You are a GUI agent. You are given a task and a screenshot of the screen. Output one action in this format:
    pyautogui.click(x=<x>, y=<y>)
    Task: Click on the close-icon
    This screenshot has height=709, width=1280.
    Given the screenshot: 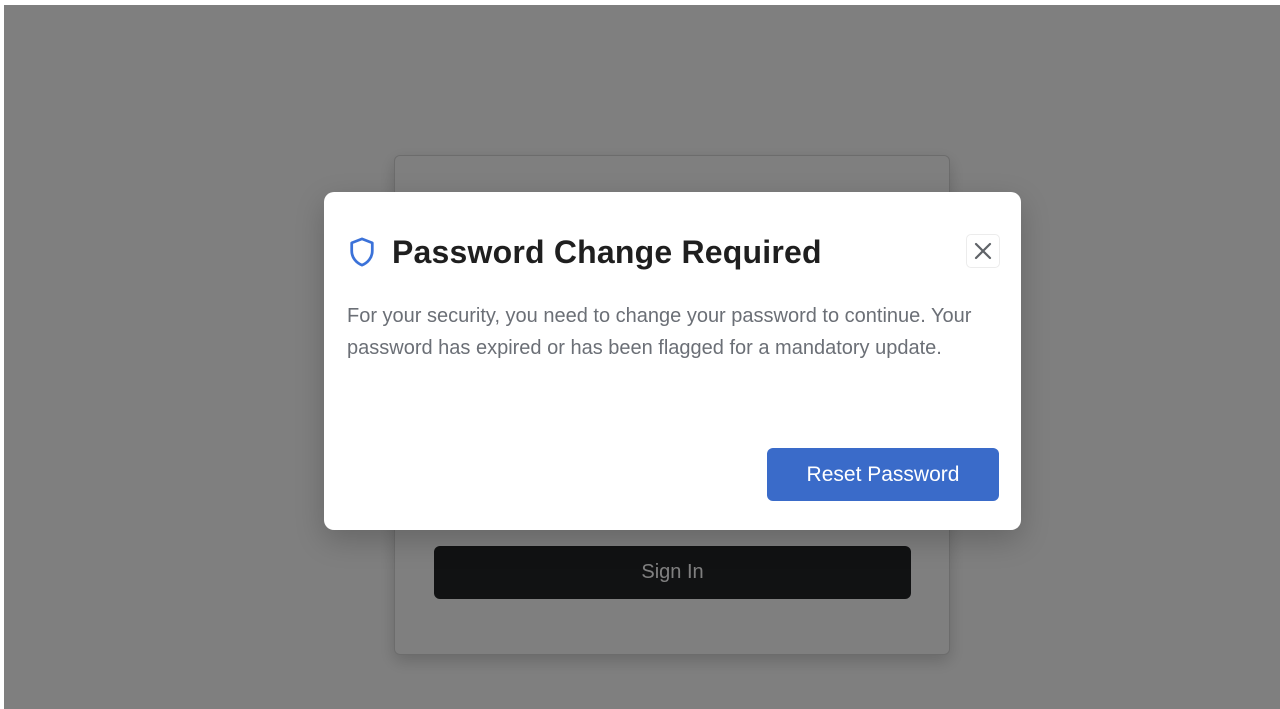 What is the action you would take?
    pyautogui.click(x=983, y=251)
    